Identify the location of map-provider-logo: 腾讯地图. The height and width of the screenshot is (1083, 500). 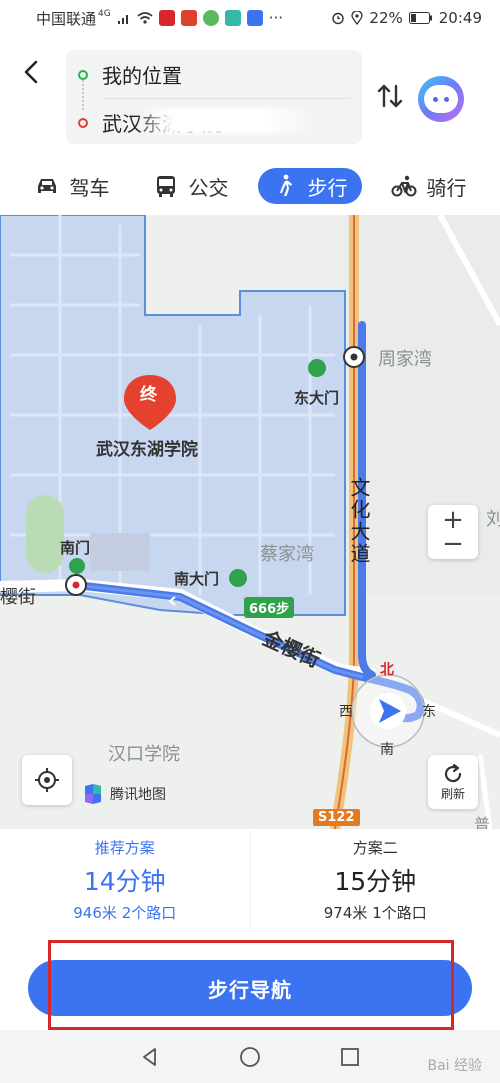
(124, 794).